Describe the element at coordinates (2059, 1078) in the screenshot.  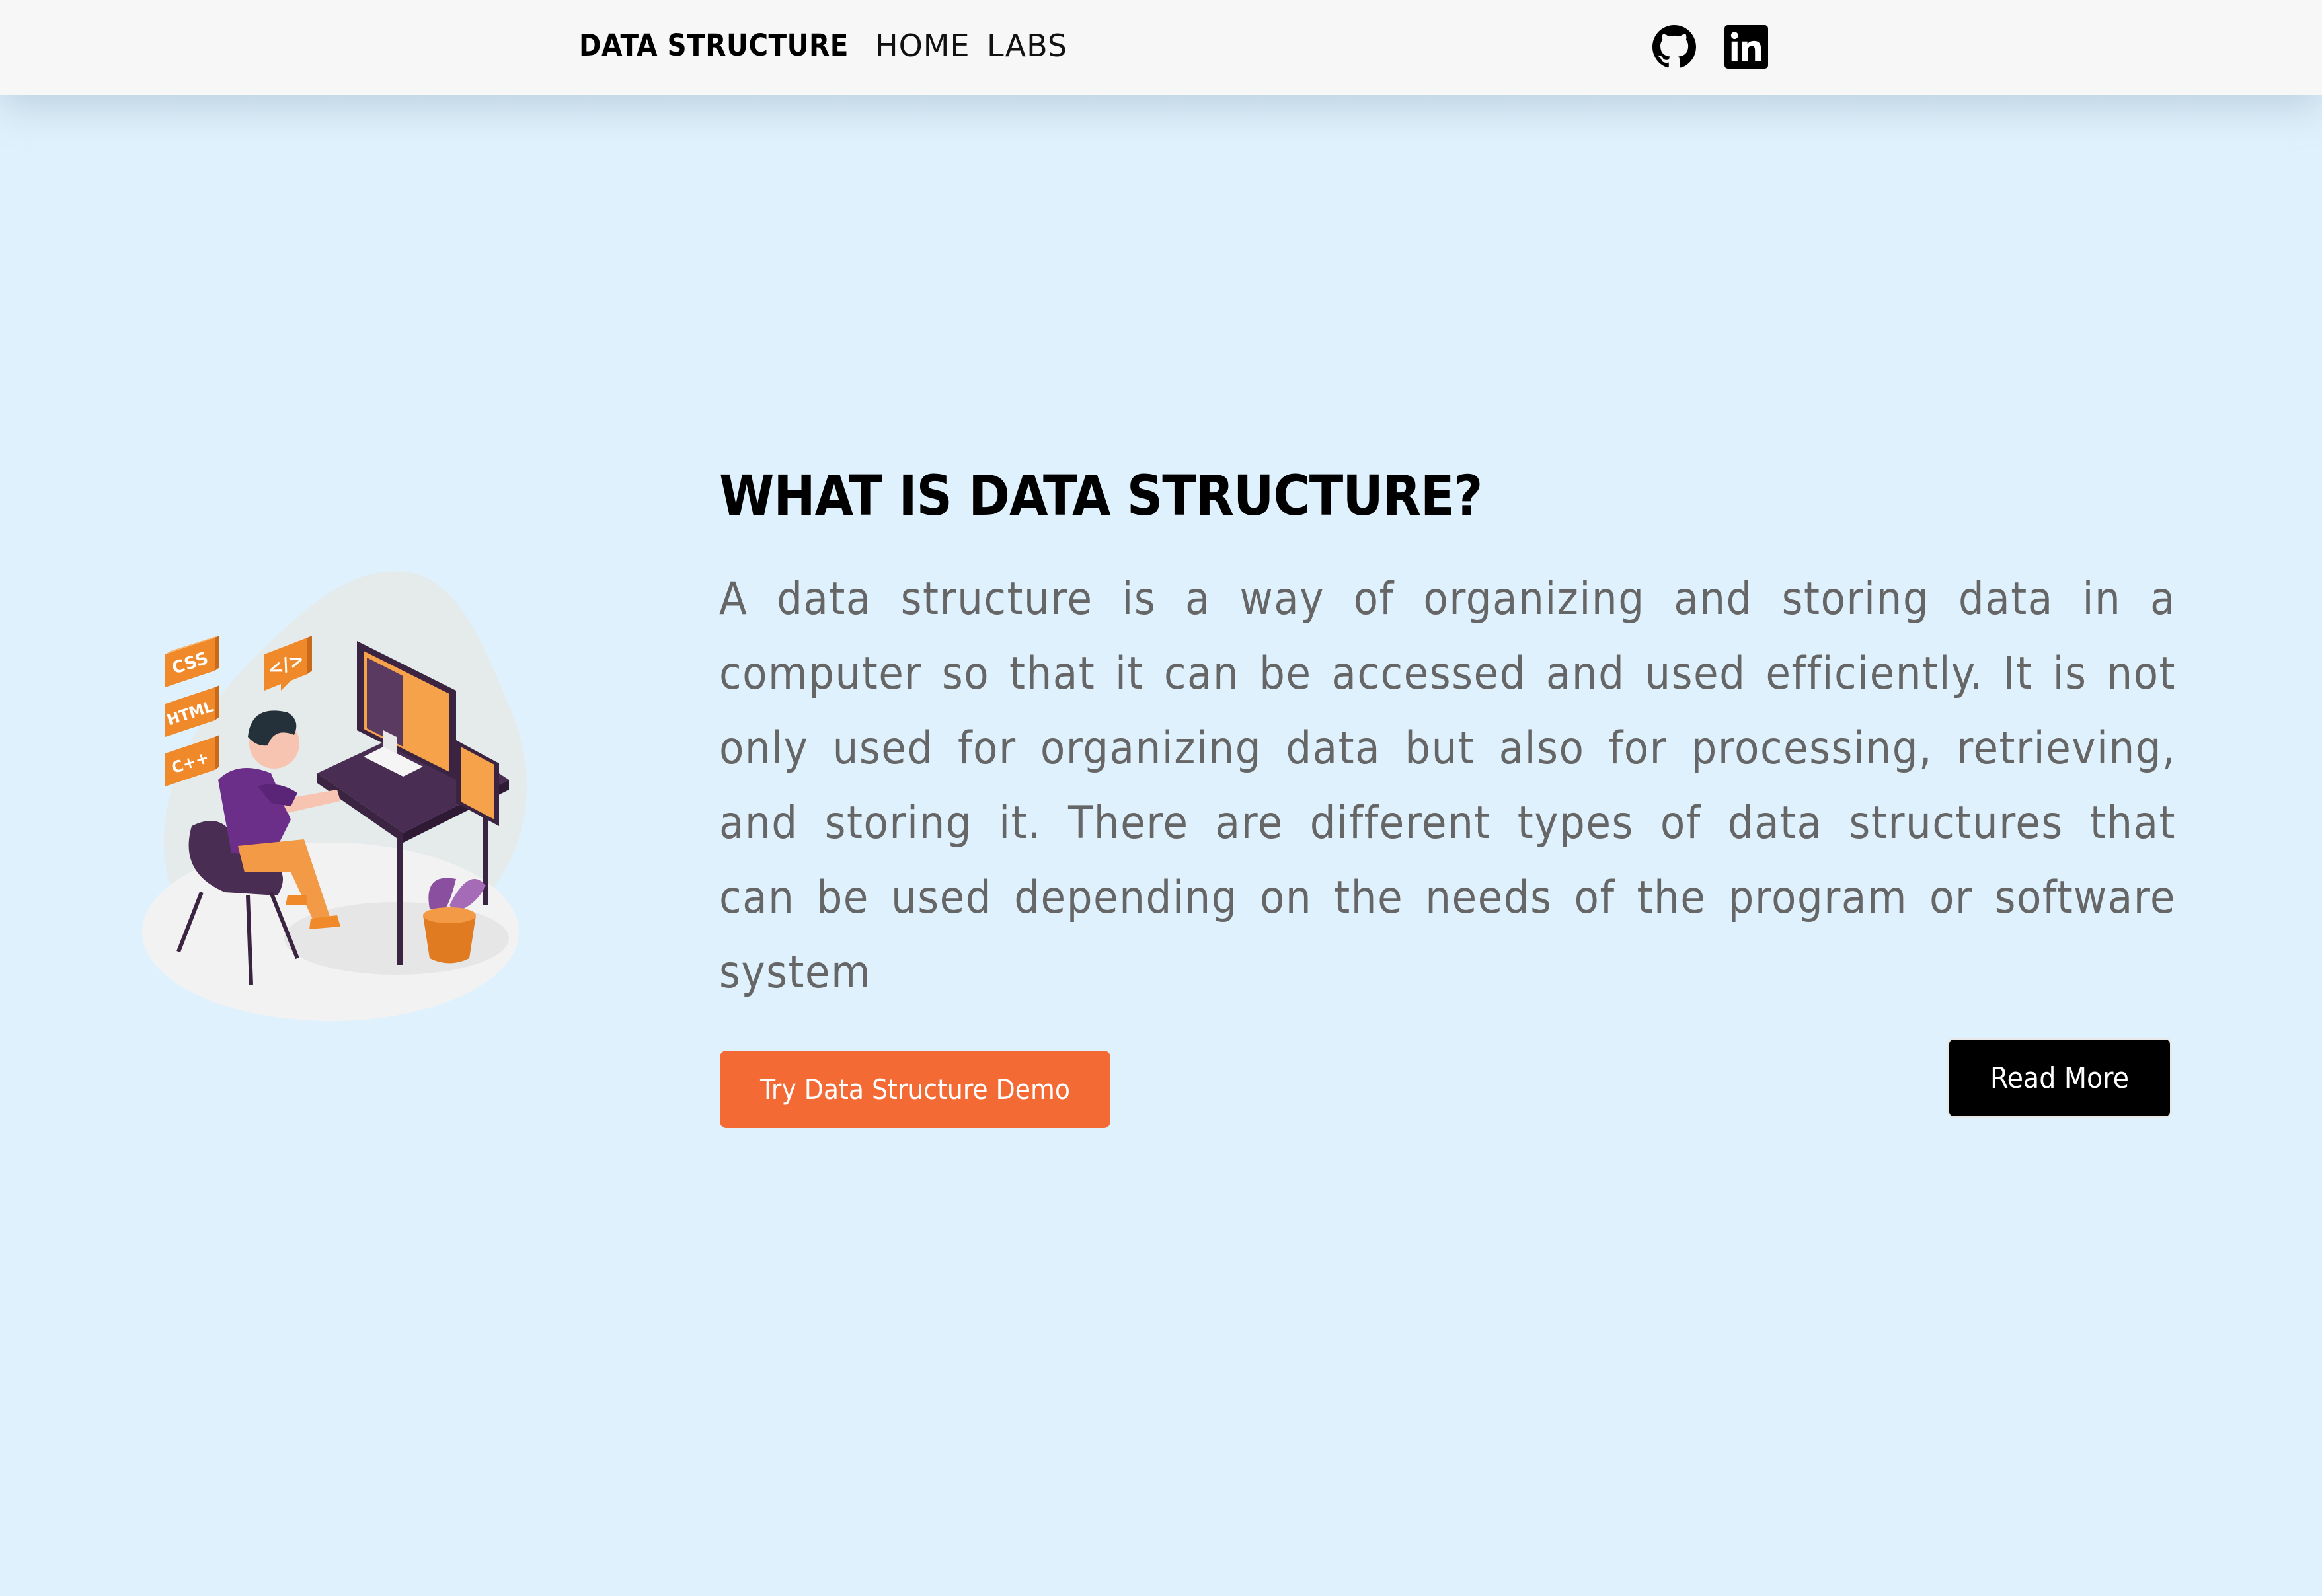
I see `read-more-button: Read More` at that location.